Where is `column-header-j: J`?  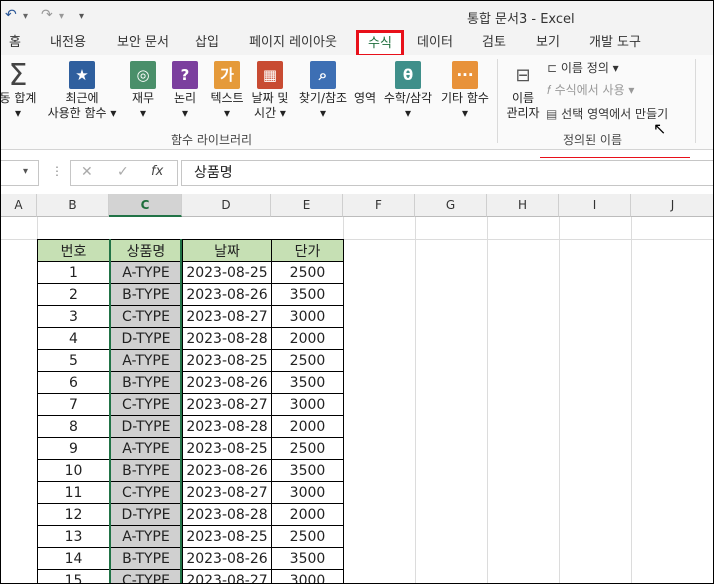
column-header-j: J is located at coordinates (672, 205).